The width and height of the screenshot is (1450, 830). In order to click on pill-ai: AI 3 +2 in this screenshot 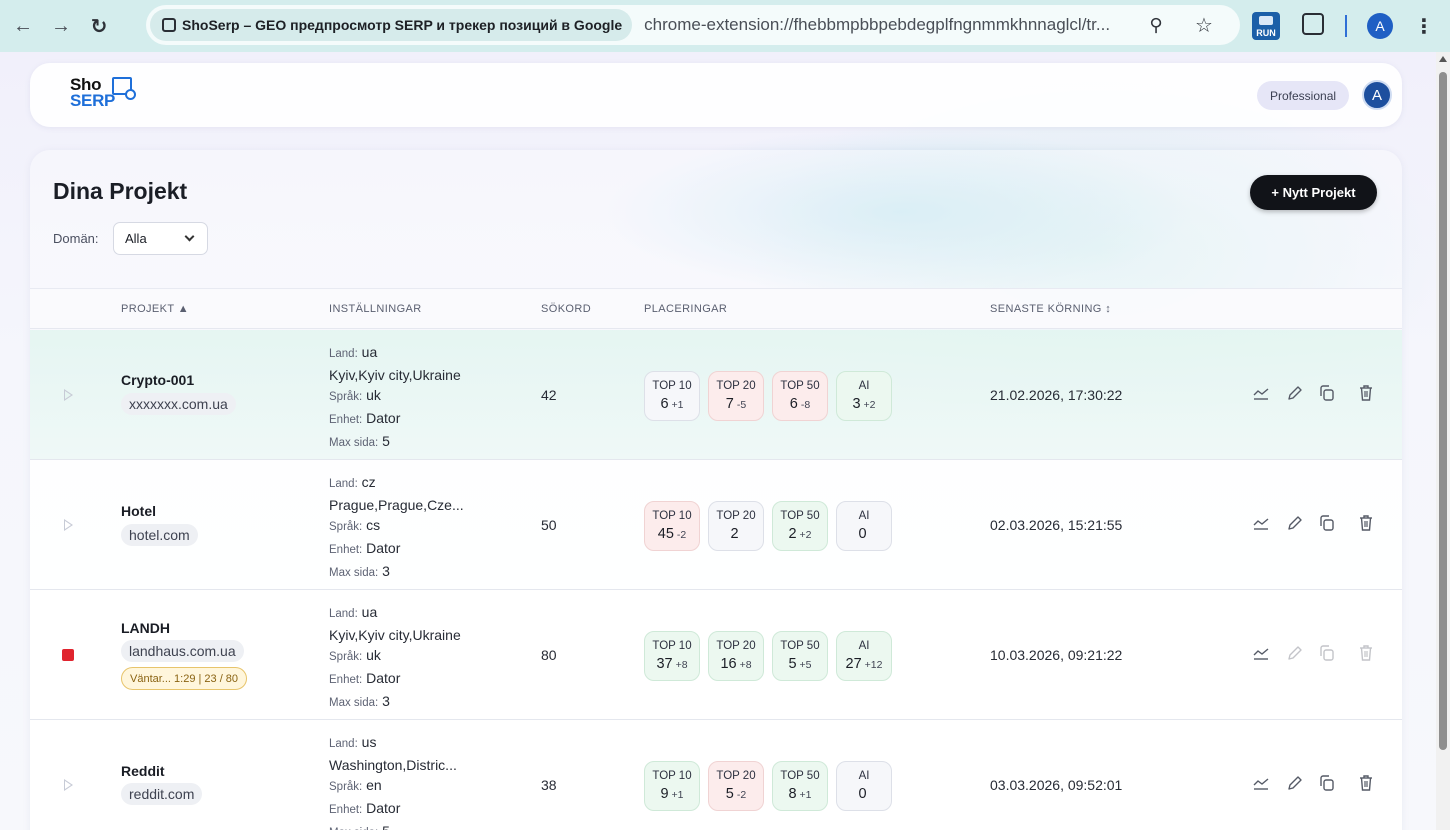, I will do `click(864, 396)`.